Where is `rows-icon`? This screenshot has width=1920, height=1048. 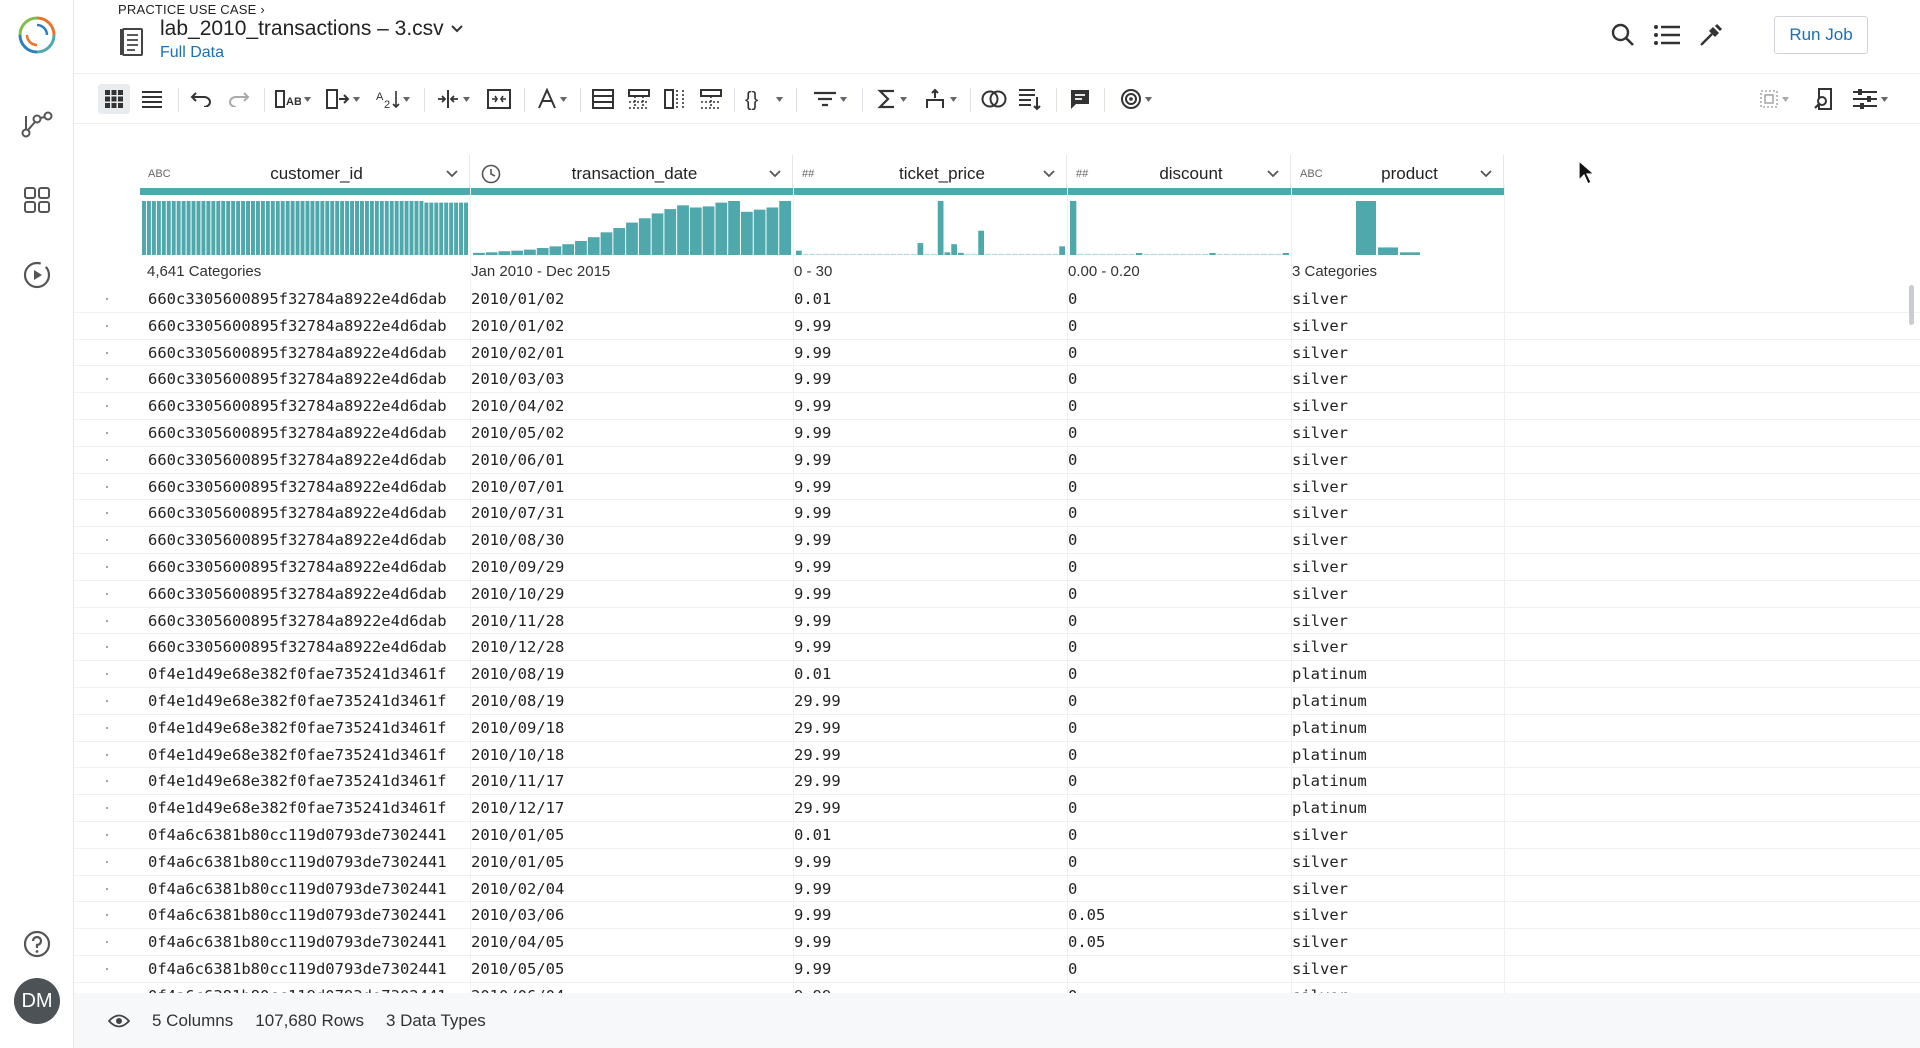 rows-icon is located at coordinates (603, 99).